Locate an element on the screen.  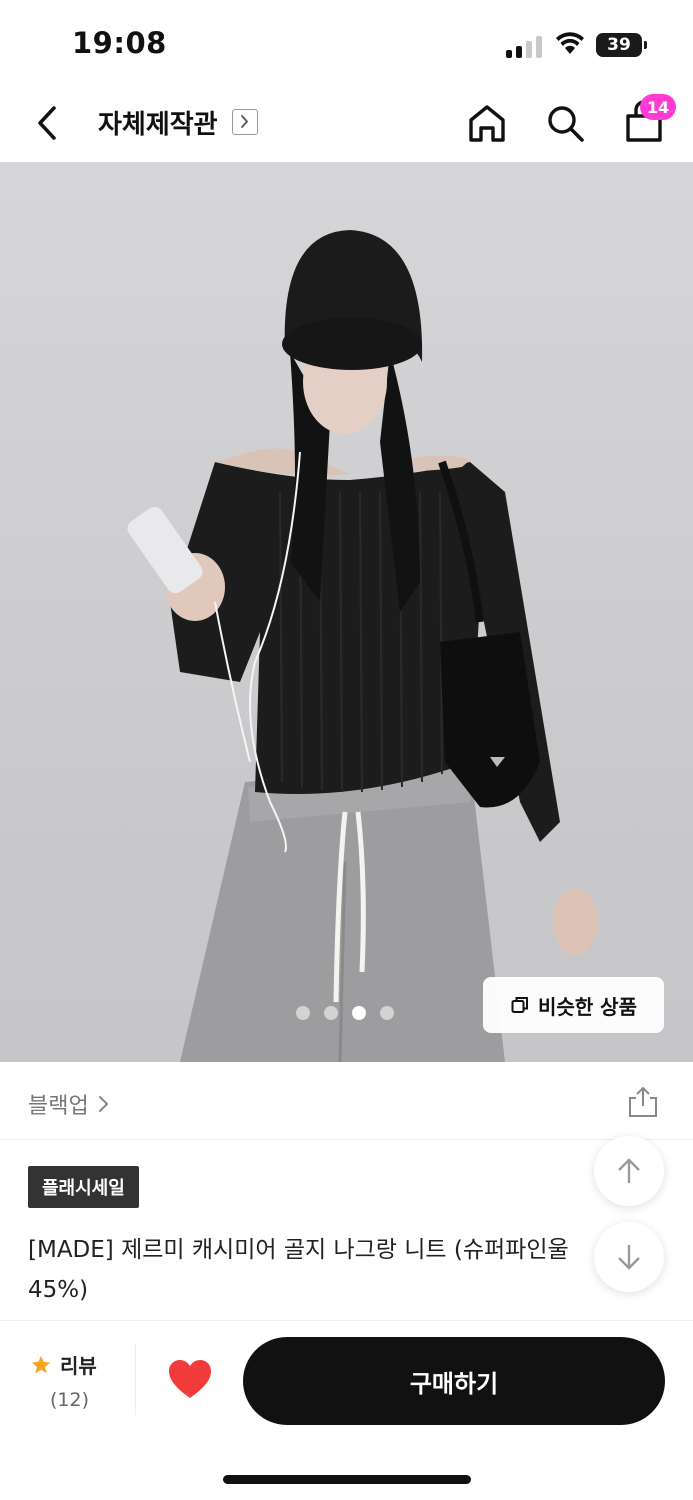
share-icon is located at coordinates (643, 1101).